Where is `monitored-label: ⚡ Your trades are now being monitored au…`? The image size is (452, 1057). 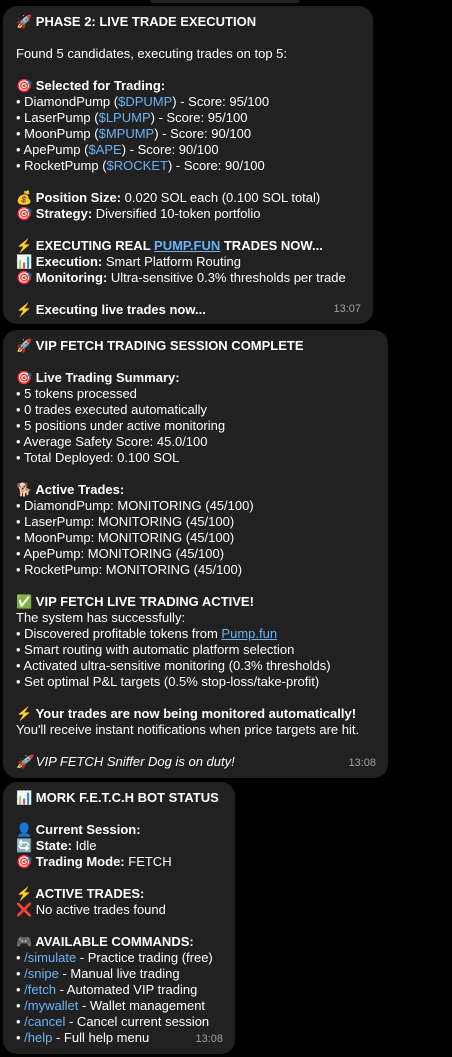
monitored-label: ⚡ Your trades are now being monitored au… is located at coordinates (186, 713).